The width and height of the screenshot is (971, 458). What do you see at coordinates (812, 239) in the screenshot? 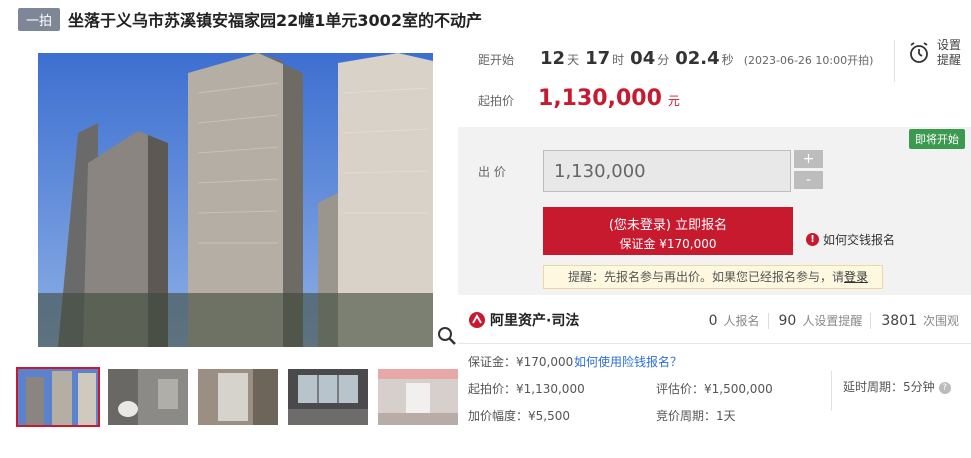
I see `info-icon: !` at bounding box center [812, 239].